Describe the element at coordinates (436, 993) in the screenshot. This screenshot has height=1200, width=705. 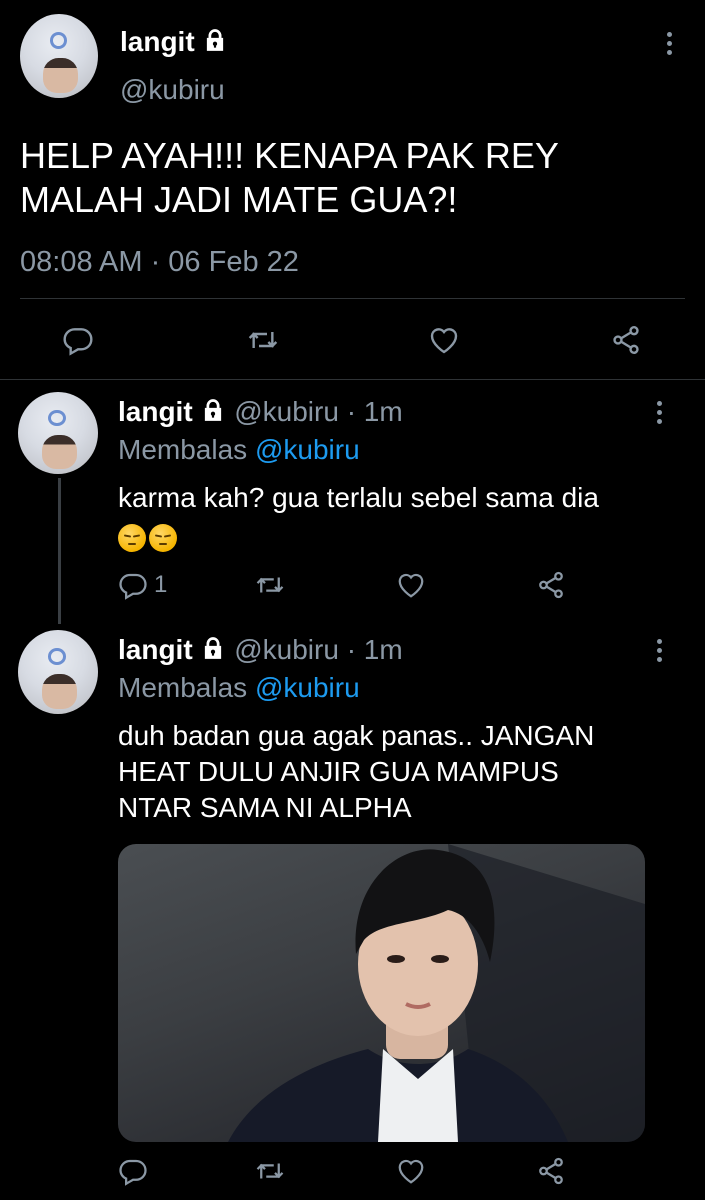
I see `portrait-illustration` at that location.